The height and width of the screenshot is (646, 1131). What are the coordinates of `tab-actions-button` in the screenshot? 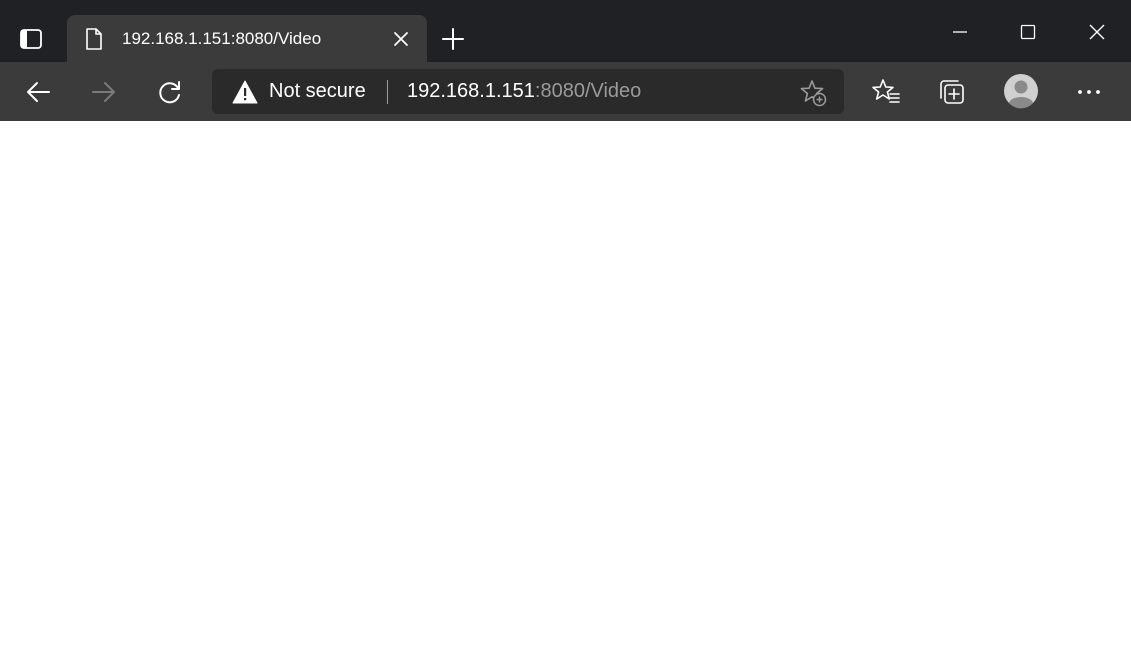 It's located at (31, 39).